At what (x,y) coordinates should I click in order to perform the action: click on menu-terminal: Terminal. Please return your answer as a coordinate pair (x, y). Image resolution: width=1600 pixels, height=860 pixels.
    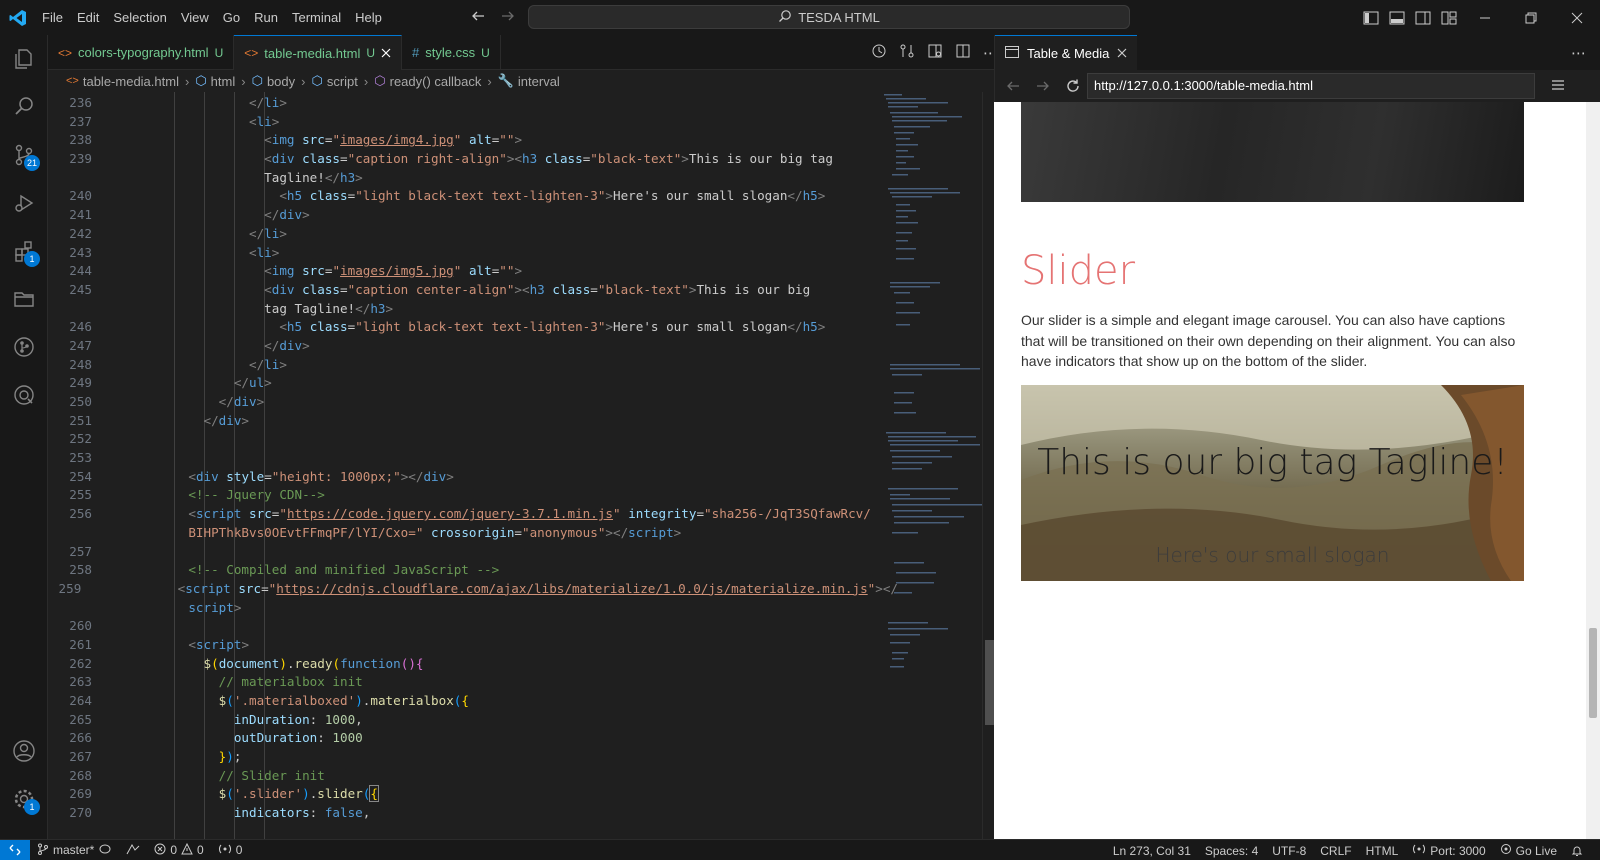
    Looking at the image, I should click on (316, 17).